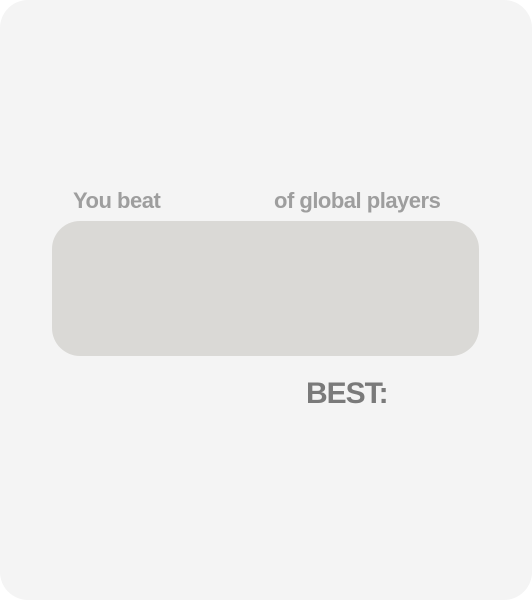 The height and width of the screenshot is (600, 532). I want to click on best-score-label: BEST:, so click(347, 393).